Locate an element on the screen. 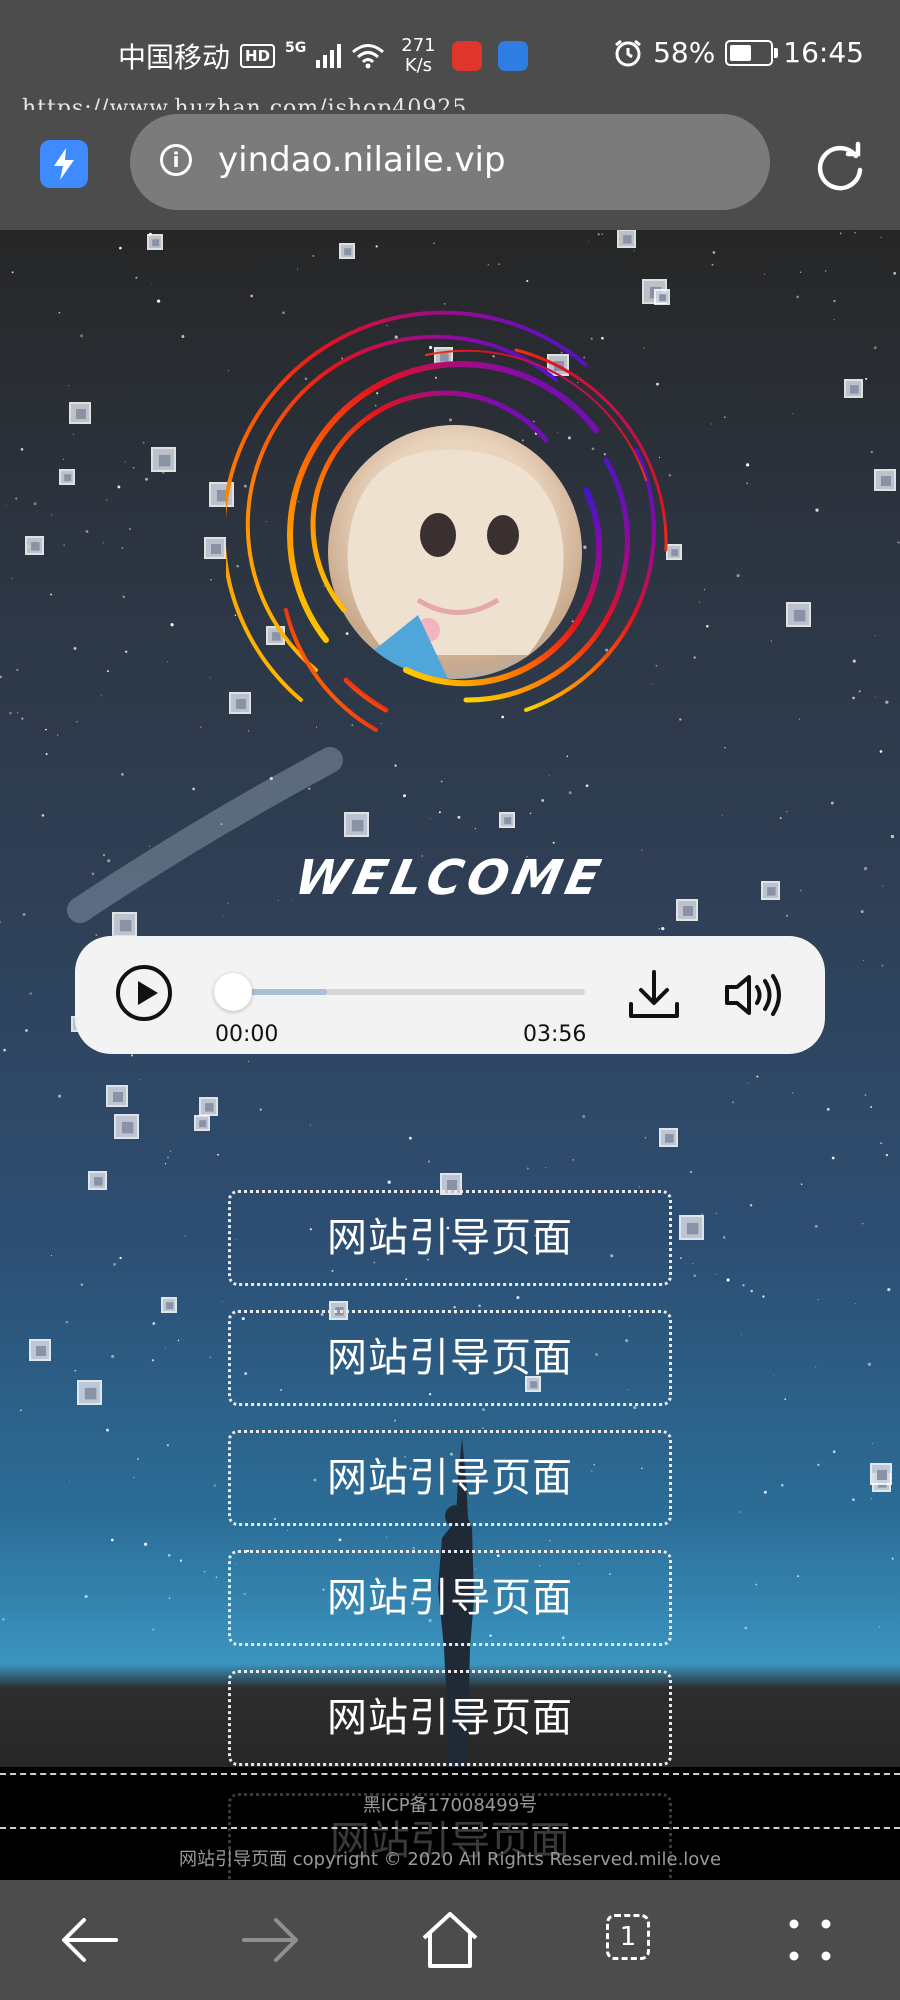  audio-player: 00:00 03:56 is located at coordinates (450, 995).